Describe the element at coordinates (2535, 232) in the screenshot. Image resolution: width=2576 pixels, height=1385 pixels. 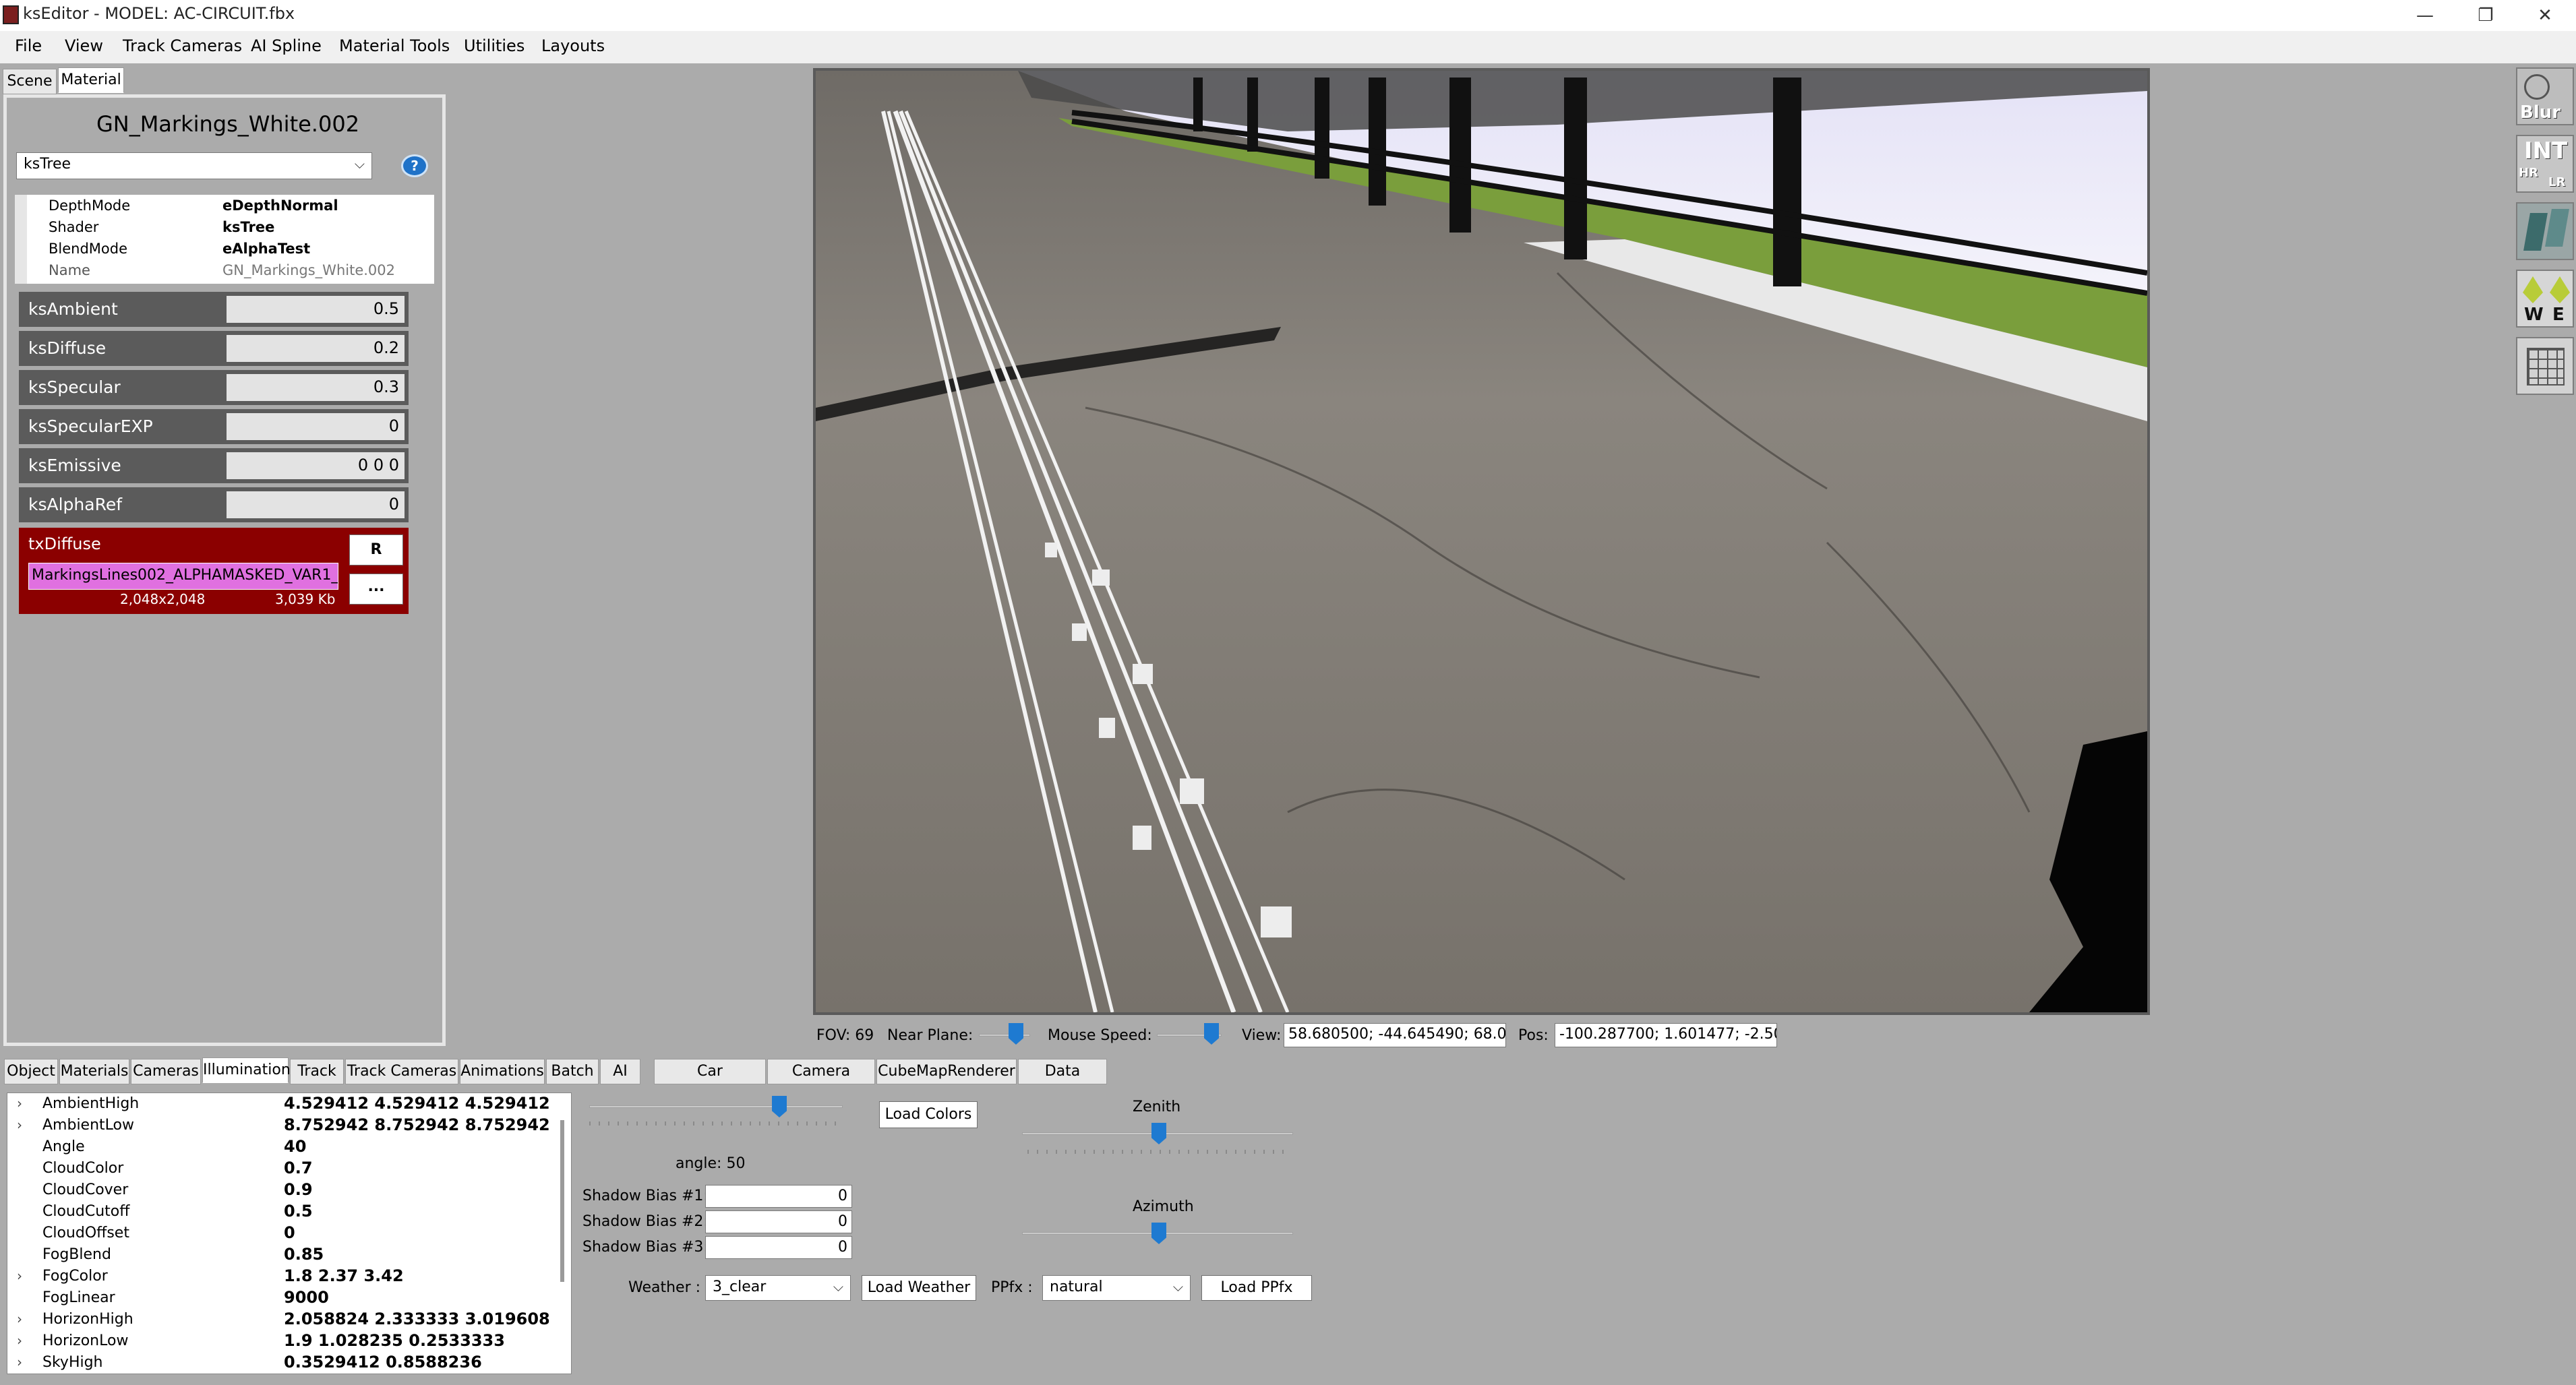
I see `panel-icon` at that location.